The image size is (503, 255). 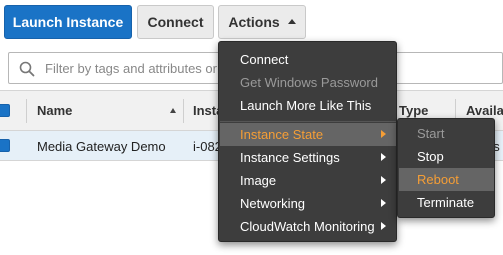 What do you see at coordinates (438, 179) in the screenshot?
I see `submenu-item-label: Reboot` at bounding box center [438, 179].